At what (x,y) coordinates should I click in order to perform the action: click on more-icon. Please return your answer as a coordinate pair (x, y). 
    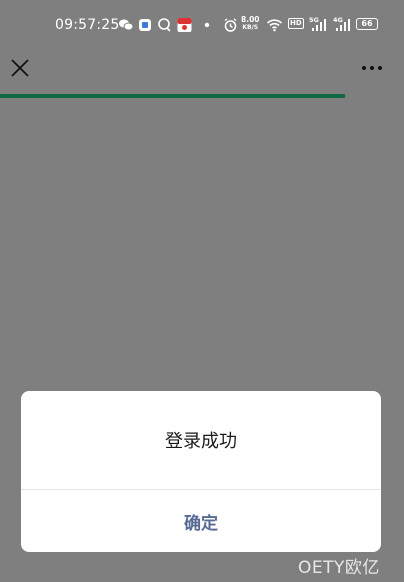
    Looking at the image, I should click on (372, 68).